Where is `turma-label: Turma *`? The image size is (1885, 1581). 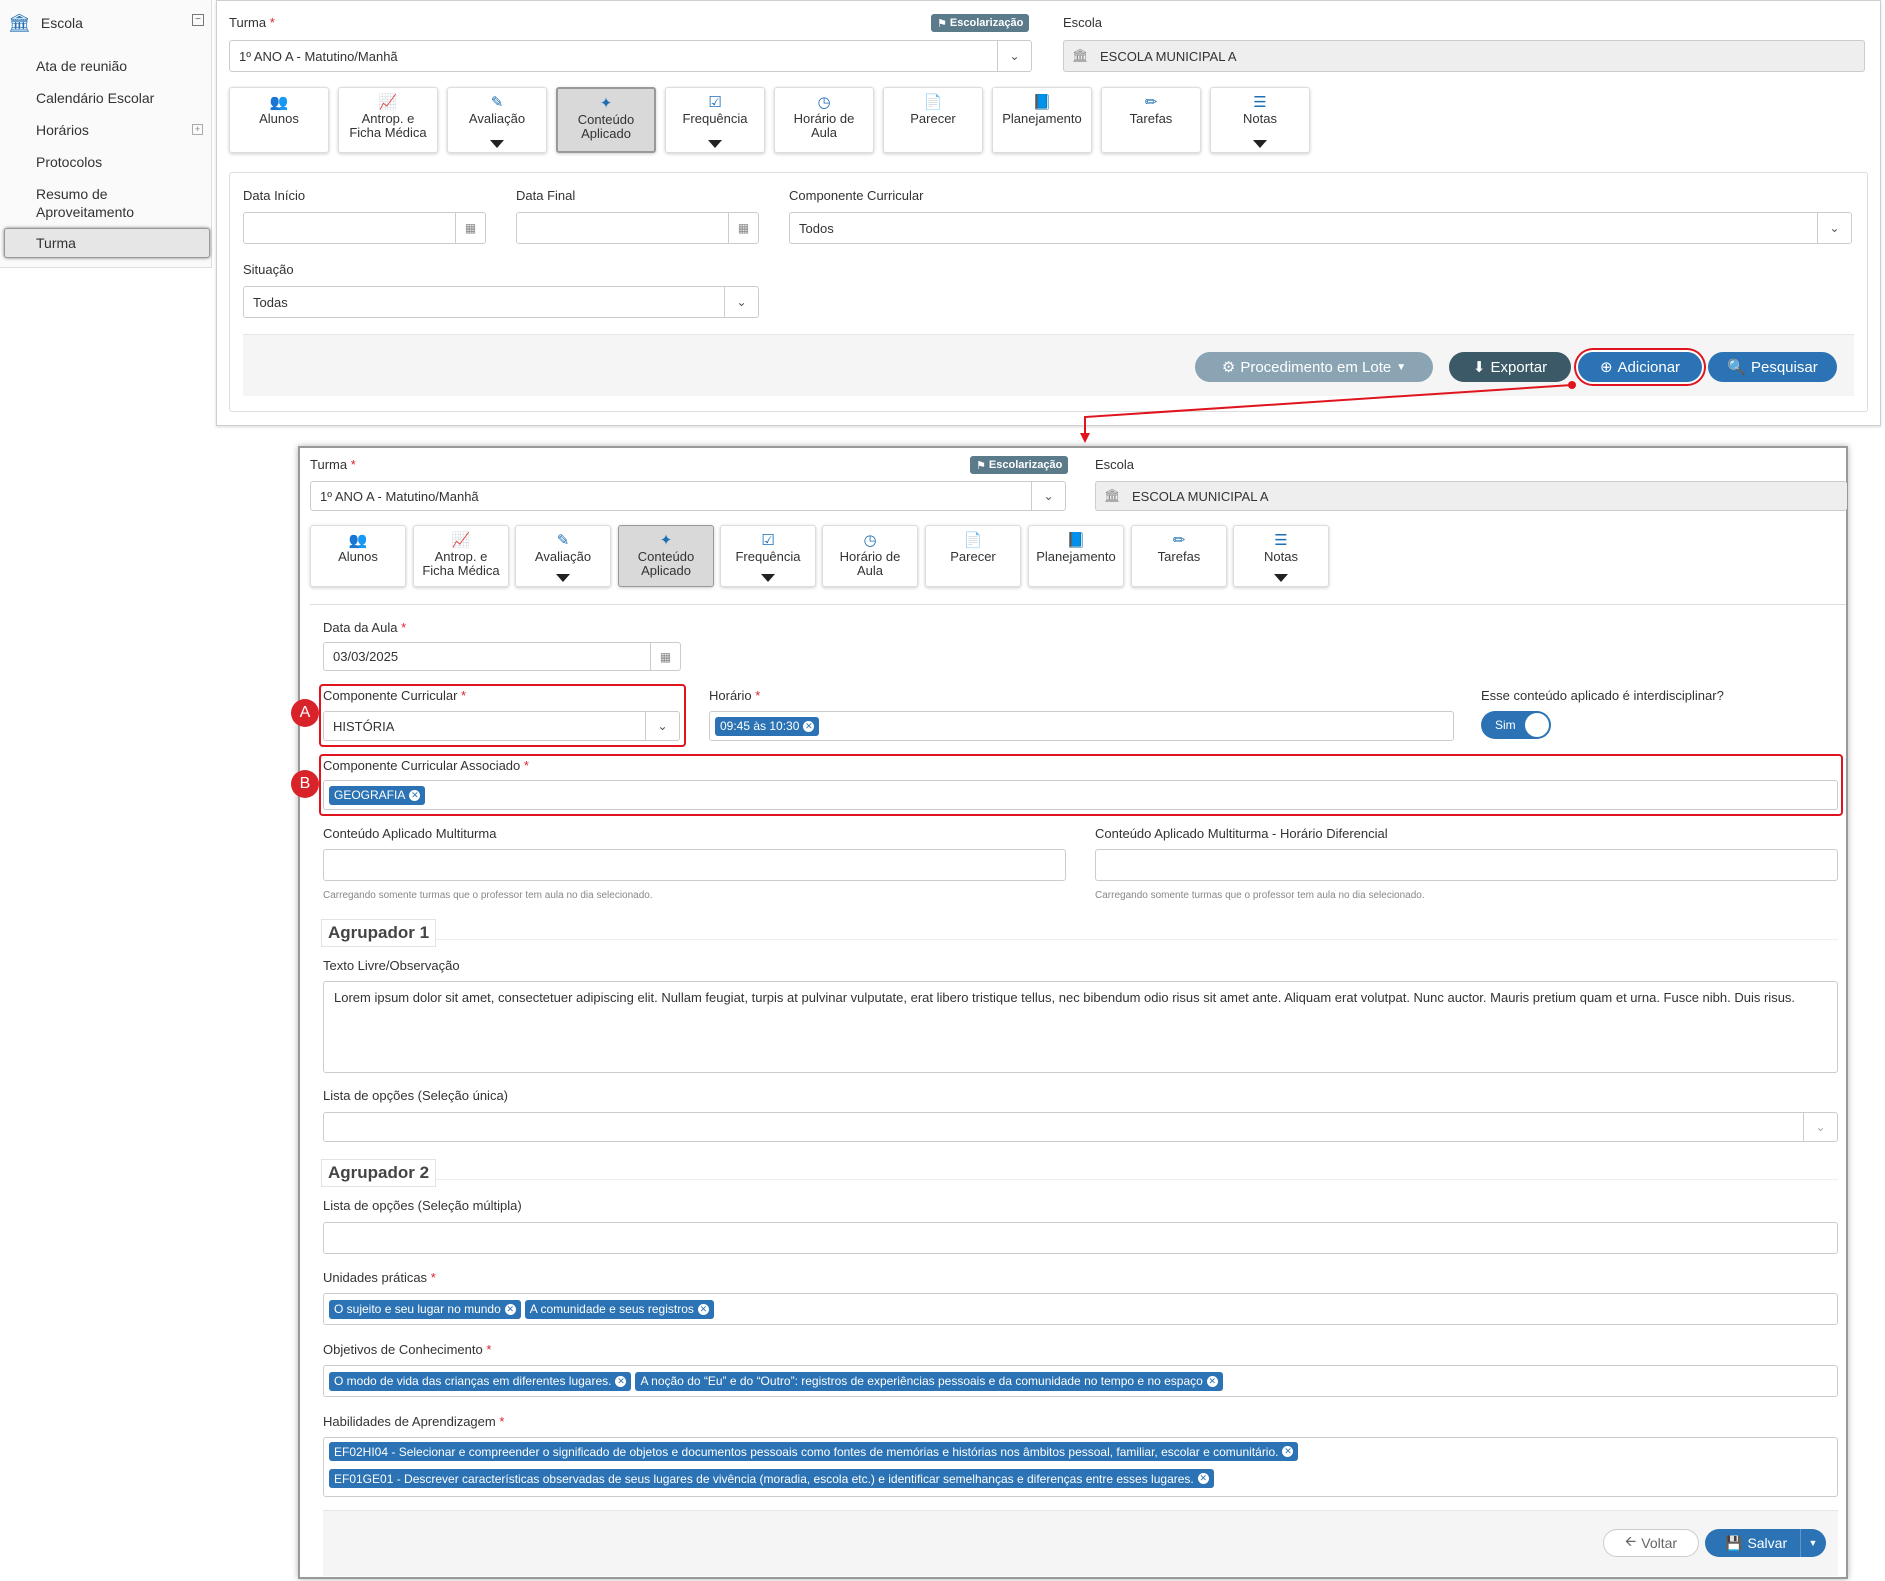
turma-label: Turma * is located at coordinates (333, 464).